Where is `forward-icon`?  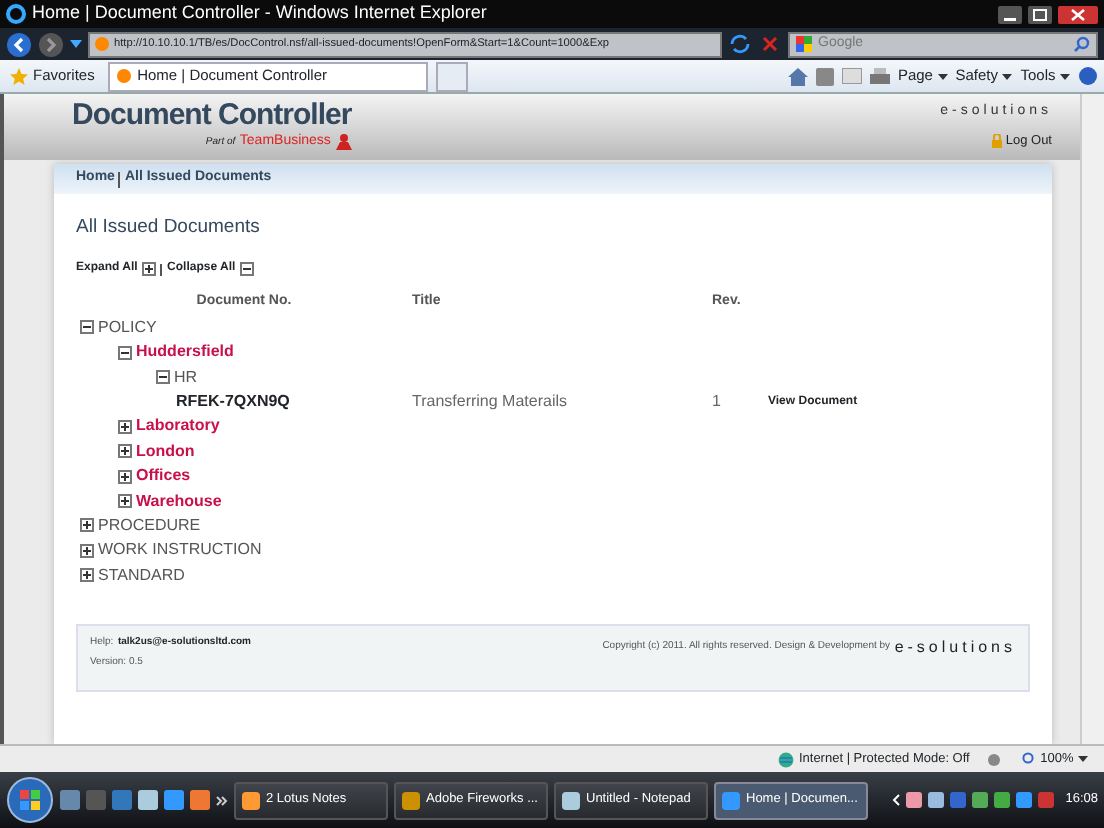 forward-icon is located at coordinates (51, 44).